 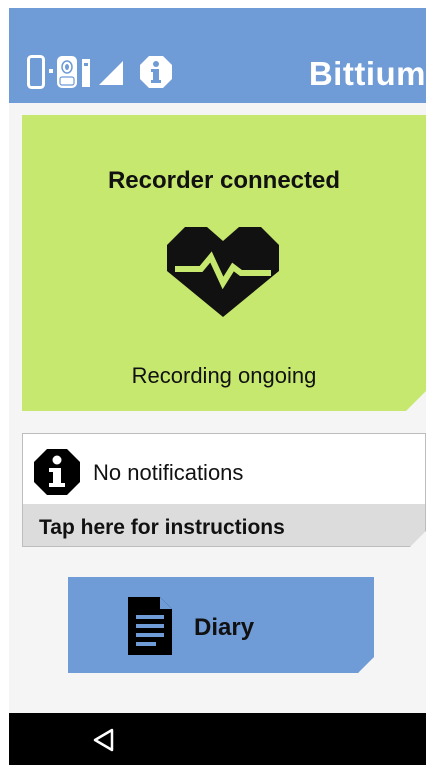 What do you see at coordinates (36, 72) in the screenshot?
I see `phone-icon` at bounding box center [36, 72].